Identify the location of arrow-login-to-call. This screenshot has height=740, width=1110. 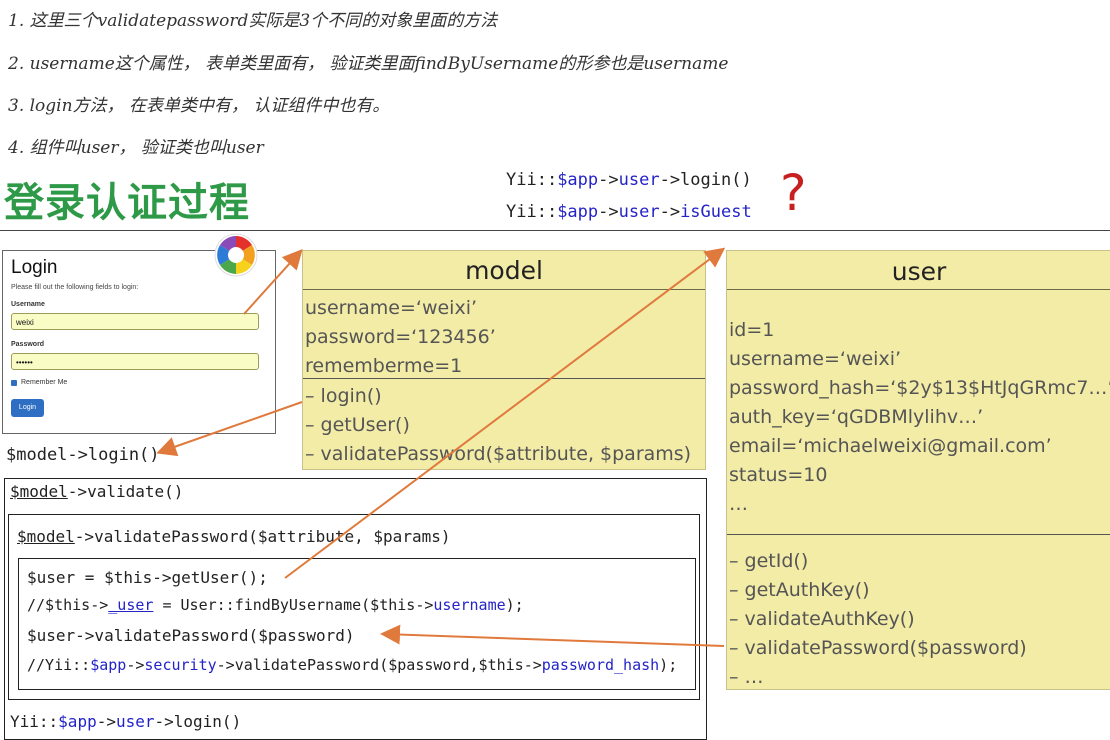
(229, 429).